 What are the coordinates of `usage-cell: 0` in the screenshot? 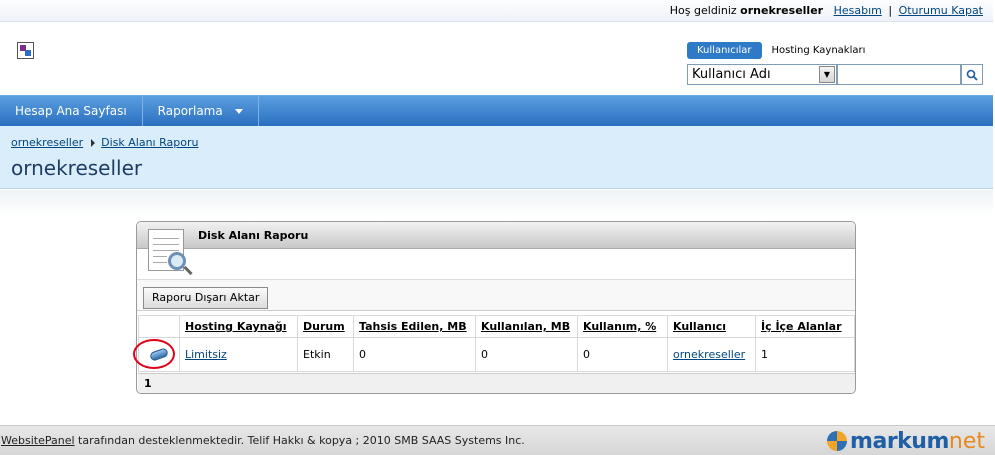 It's located at (622, 354).